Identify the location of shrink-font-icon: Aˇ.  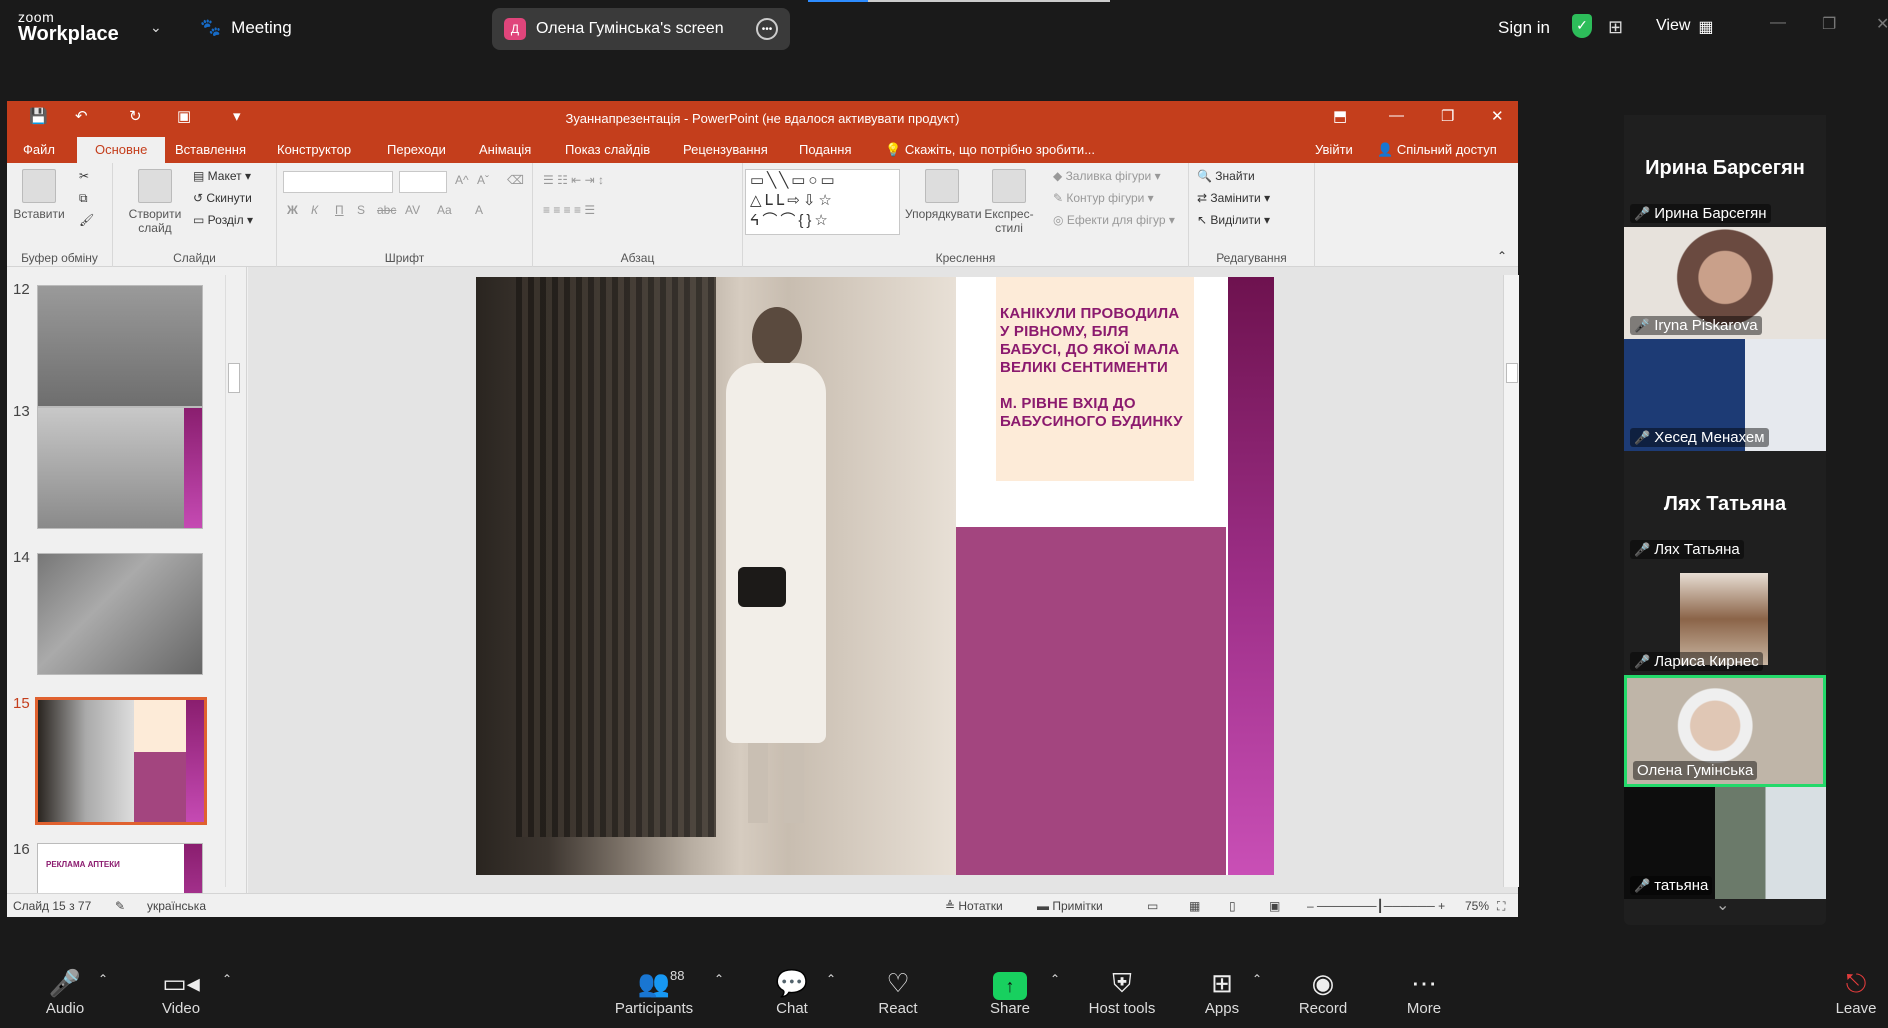
(483, 180).